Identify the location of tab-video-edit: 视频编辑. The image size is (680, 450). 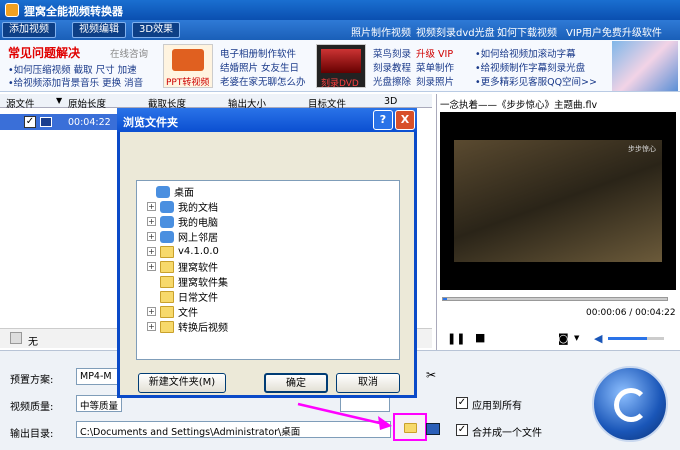
(99, 30).